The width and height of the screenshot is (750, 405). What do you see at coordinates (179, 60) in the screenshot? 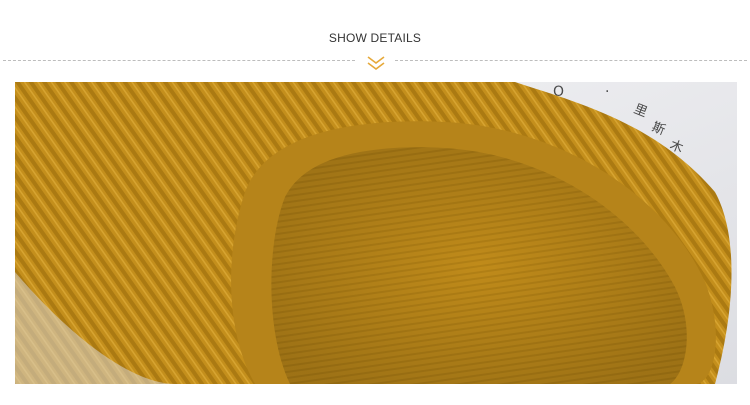
I see `header-divider-left` at bounding box center [179, 60].